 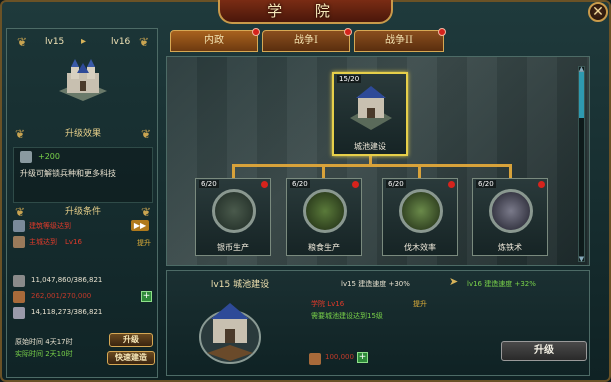 What do you see at coordinates (82, 134) in the screenshot?
I see `upgrade-effect-title: 升级效果` at bounding box center [82, 134].